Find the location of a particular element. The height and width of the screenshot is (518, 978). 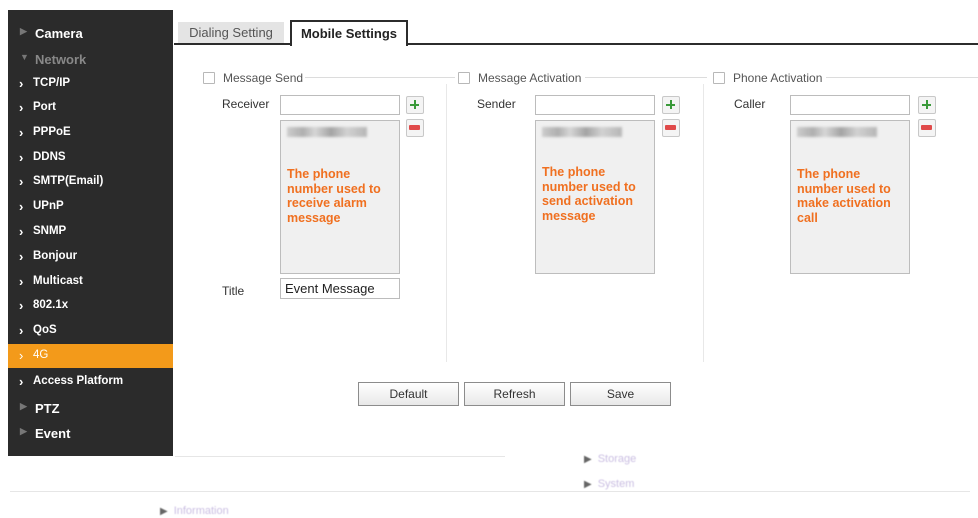

nav-link-information: ▶ Information is located at coordinates (194, 511).